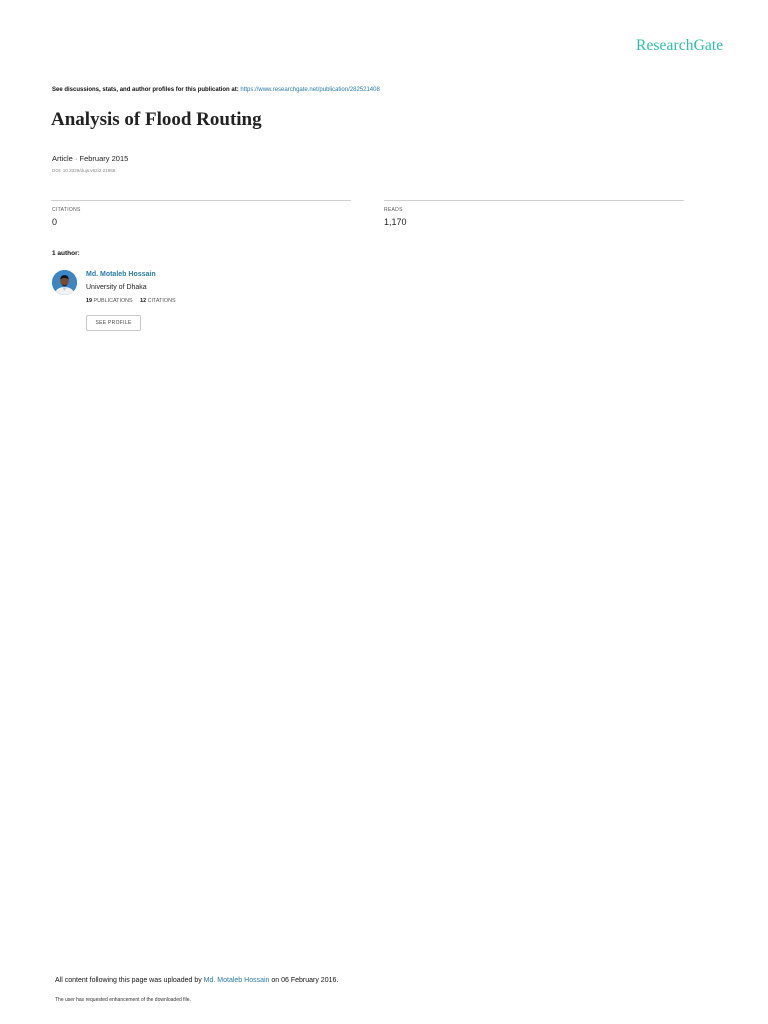 Image resolution: width=768 pixels, height=1024 pixels. Describe the element at coordinates (237, 980) in the screenshot. I see `footer-uploader-link: Md. Motaleb Hossain` at that location.